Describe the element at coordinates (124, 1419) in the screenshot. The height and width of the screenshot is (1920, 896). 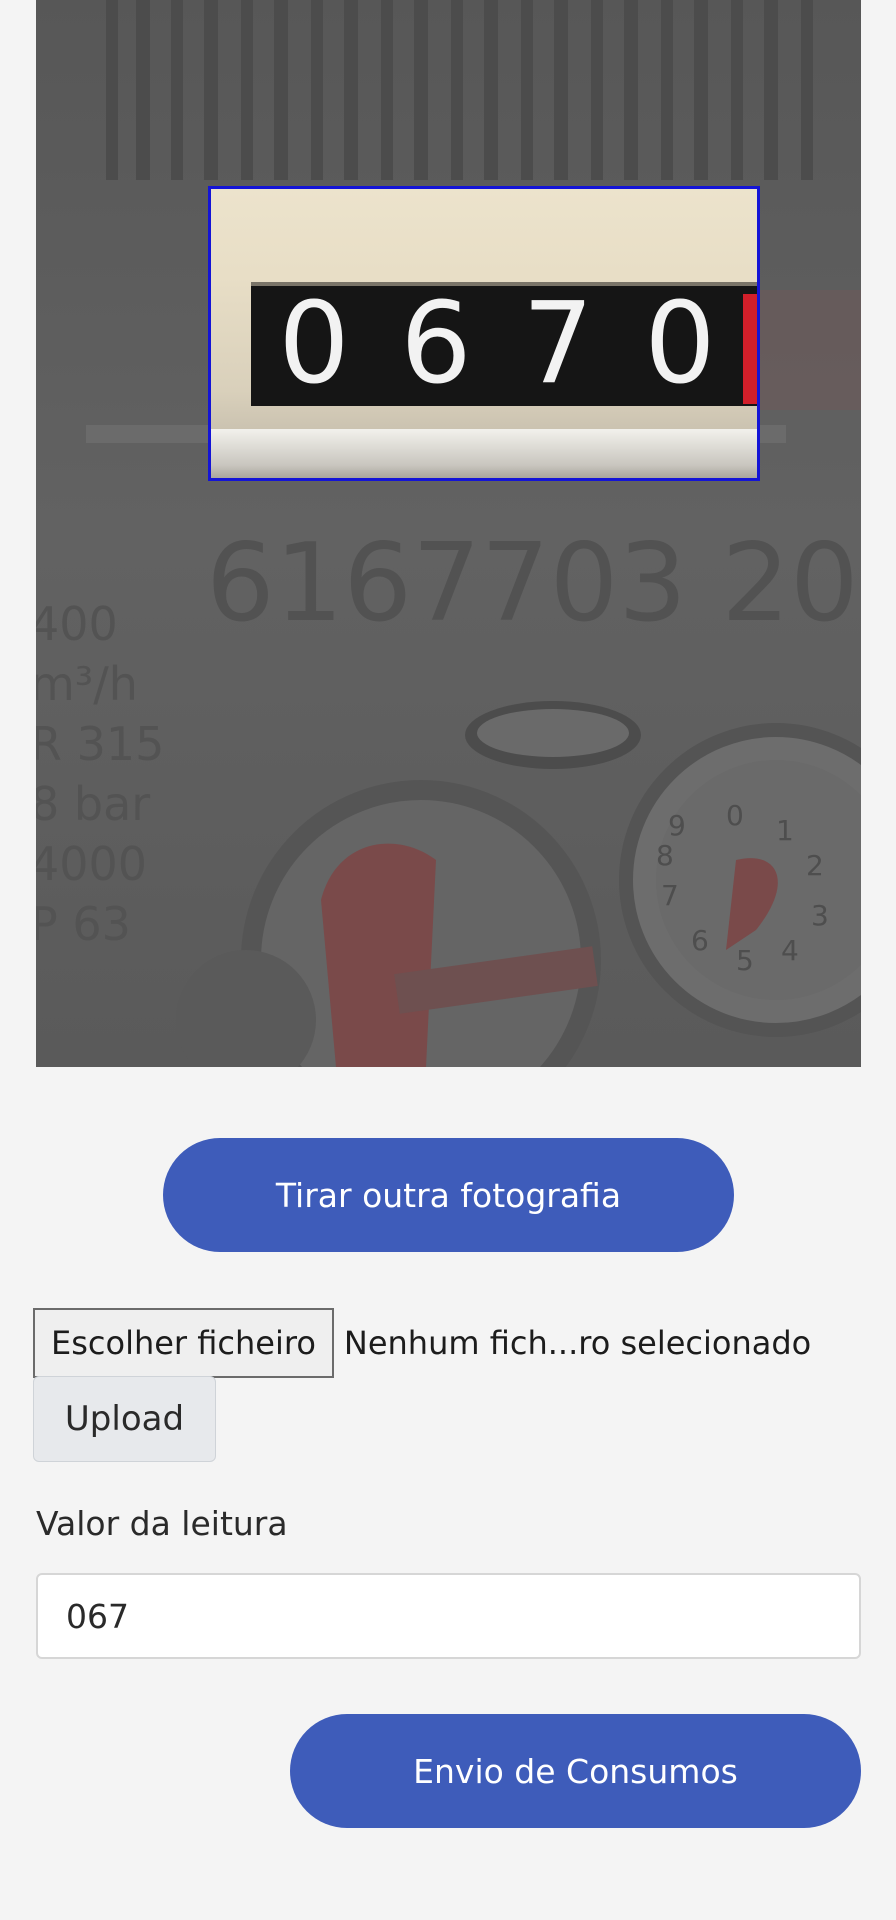
I see `upload-button: Upload` at that location.